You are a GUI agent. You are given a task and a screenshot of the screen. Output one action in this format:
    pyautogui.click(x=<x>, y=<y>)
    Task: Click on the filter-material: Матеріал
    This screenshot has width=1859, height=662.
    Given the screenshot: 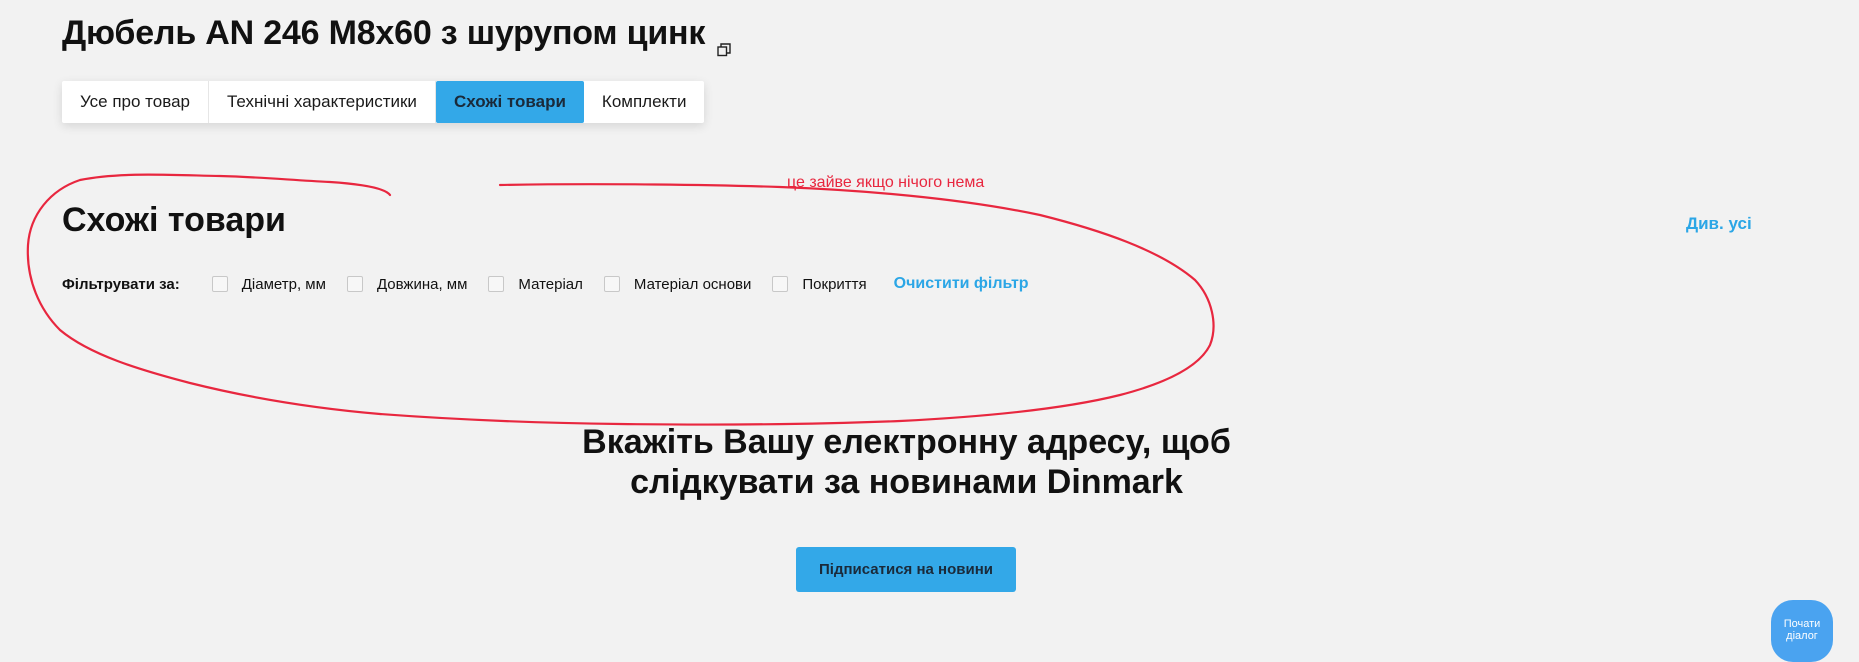 What is the action you would take?
    pyautogui.click(x=535, y=284)
    